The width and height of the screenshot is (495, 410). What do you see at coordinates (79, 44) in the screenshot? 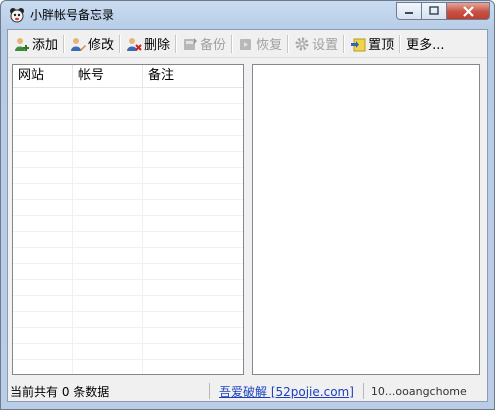
I see `edit-user-icon` at bounding box center [79, 44].